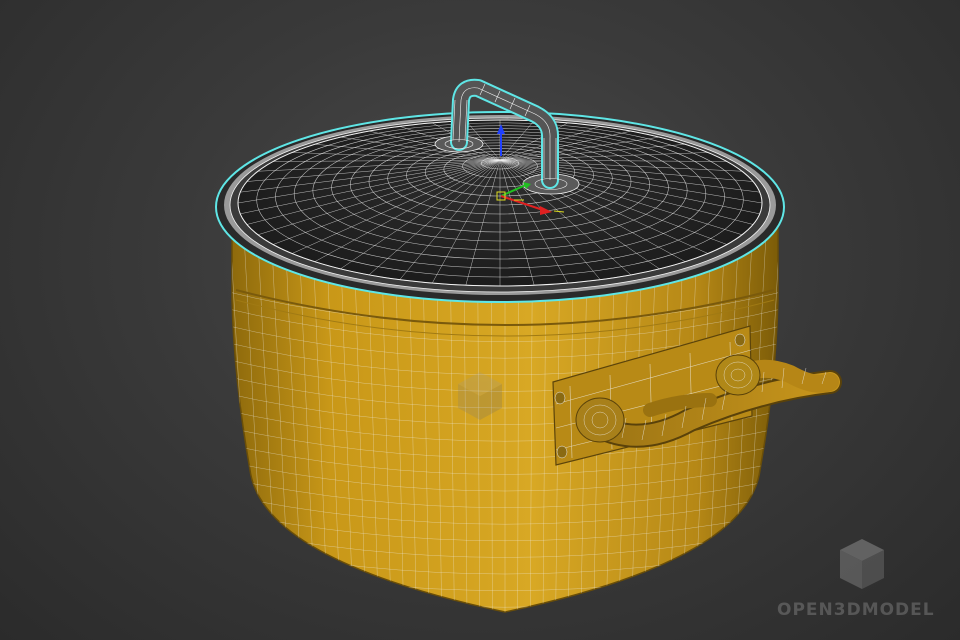 This screenshot has width=960, height=640. I want to click on cube-logo-icon, so click(862, 564).